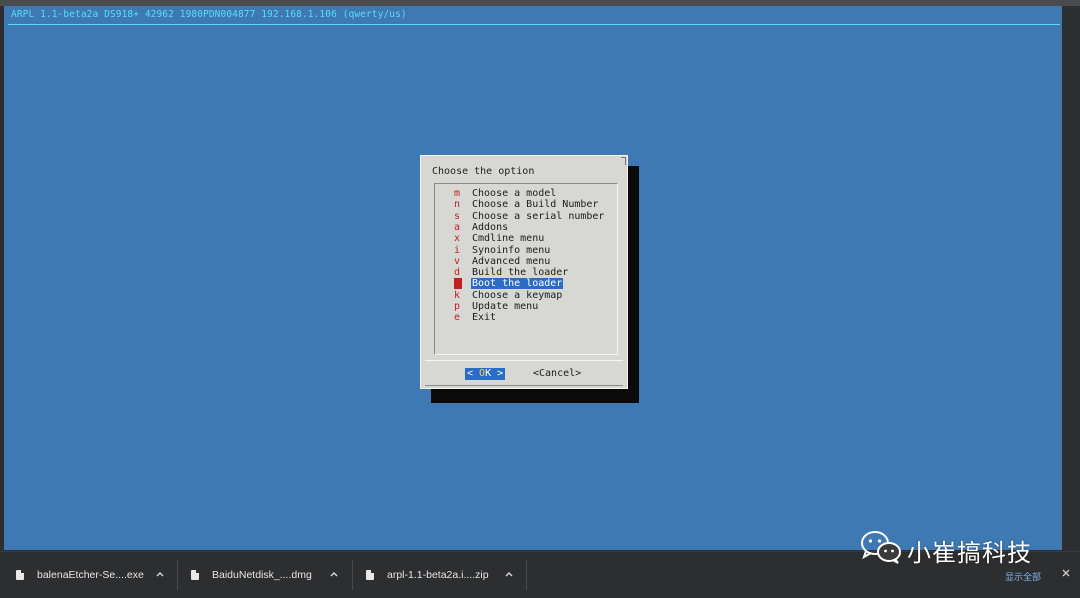 Image resolution: width=1080 pixels, height=598 pixels. Describe the element at coordinates (457, 273) in the screenshot. I see `menu-item-hotkey: d` at that location.